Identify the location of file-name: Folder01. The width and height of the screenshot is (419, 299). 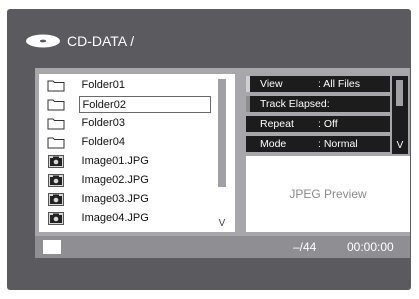
(103, 85).